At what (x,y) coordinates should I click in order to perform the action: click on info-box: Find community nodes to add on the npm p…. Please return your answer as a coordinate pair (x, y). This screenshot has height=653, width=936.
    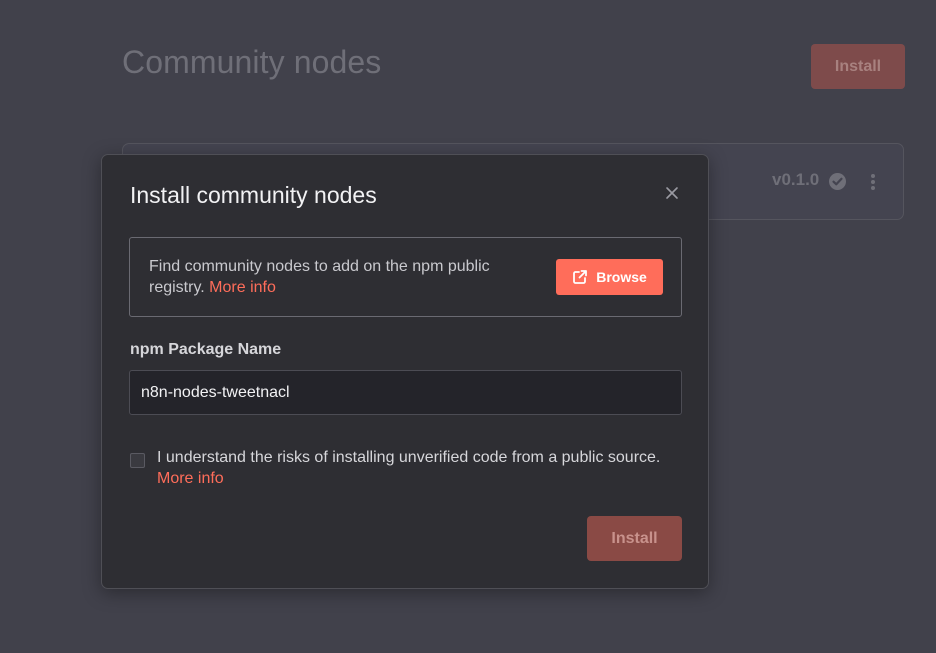
    Looking at the image, I should click on (405, 277).